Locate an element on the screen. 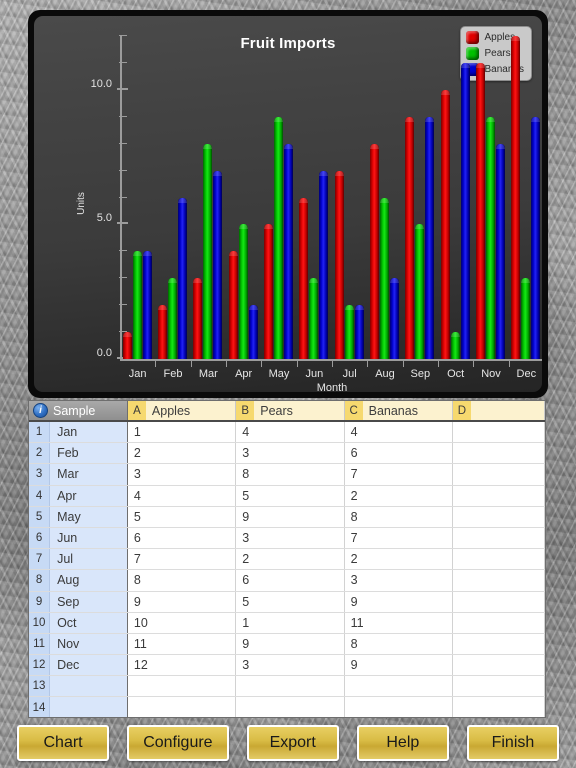  row-label-cell: May is located at coordinates (89, 516).